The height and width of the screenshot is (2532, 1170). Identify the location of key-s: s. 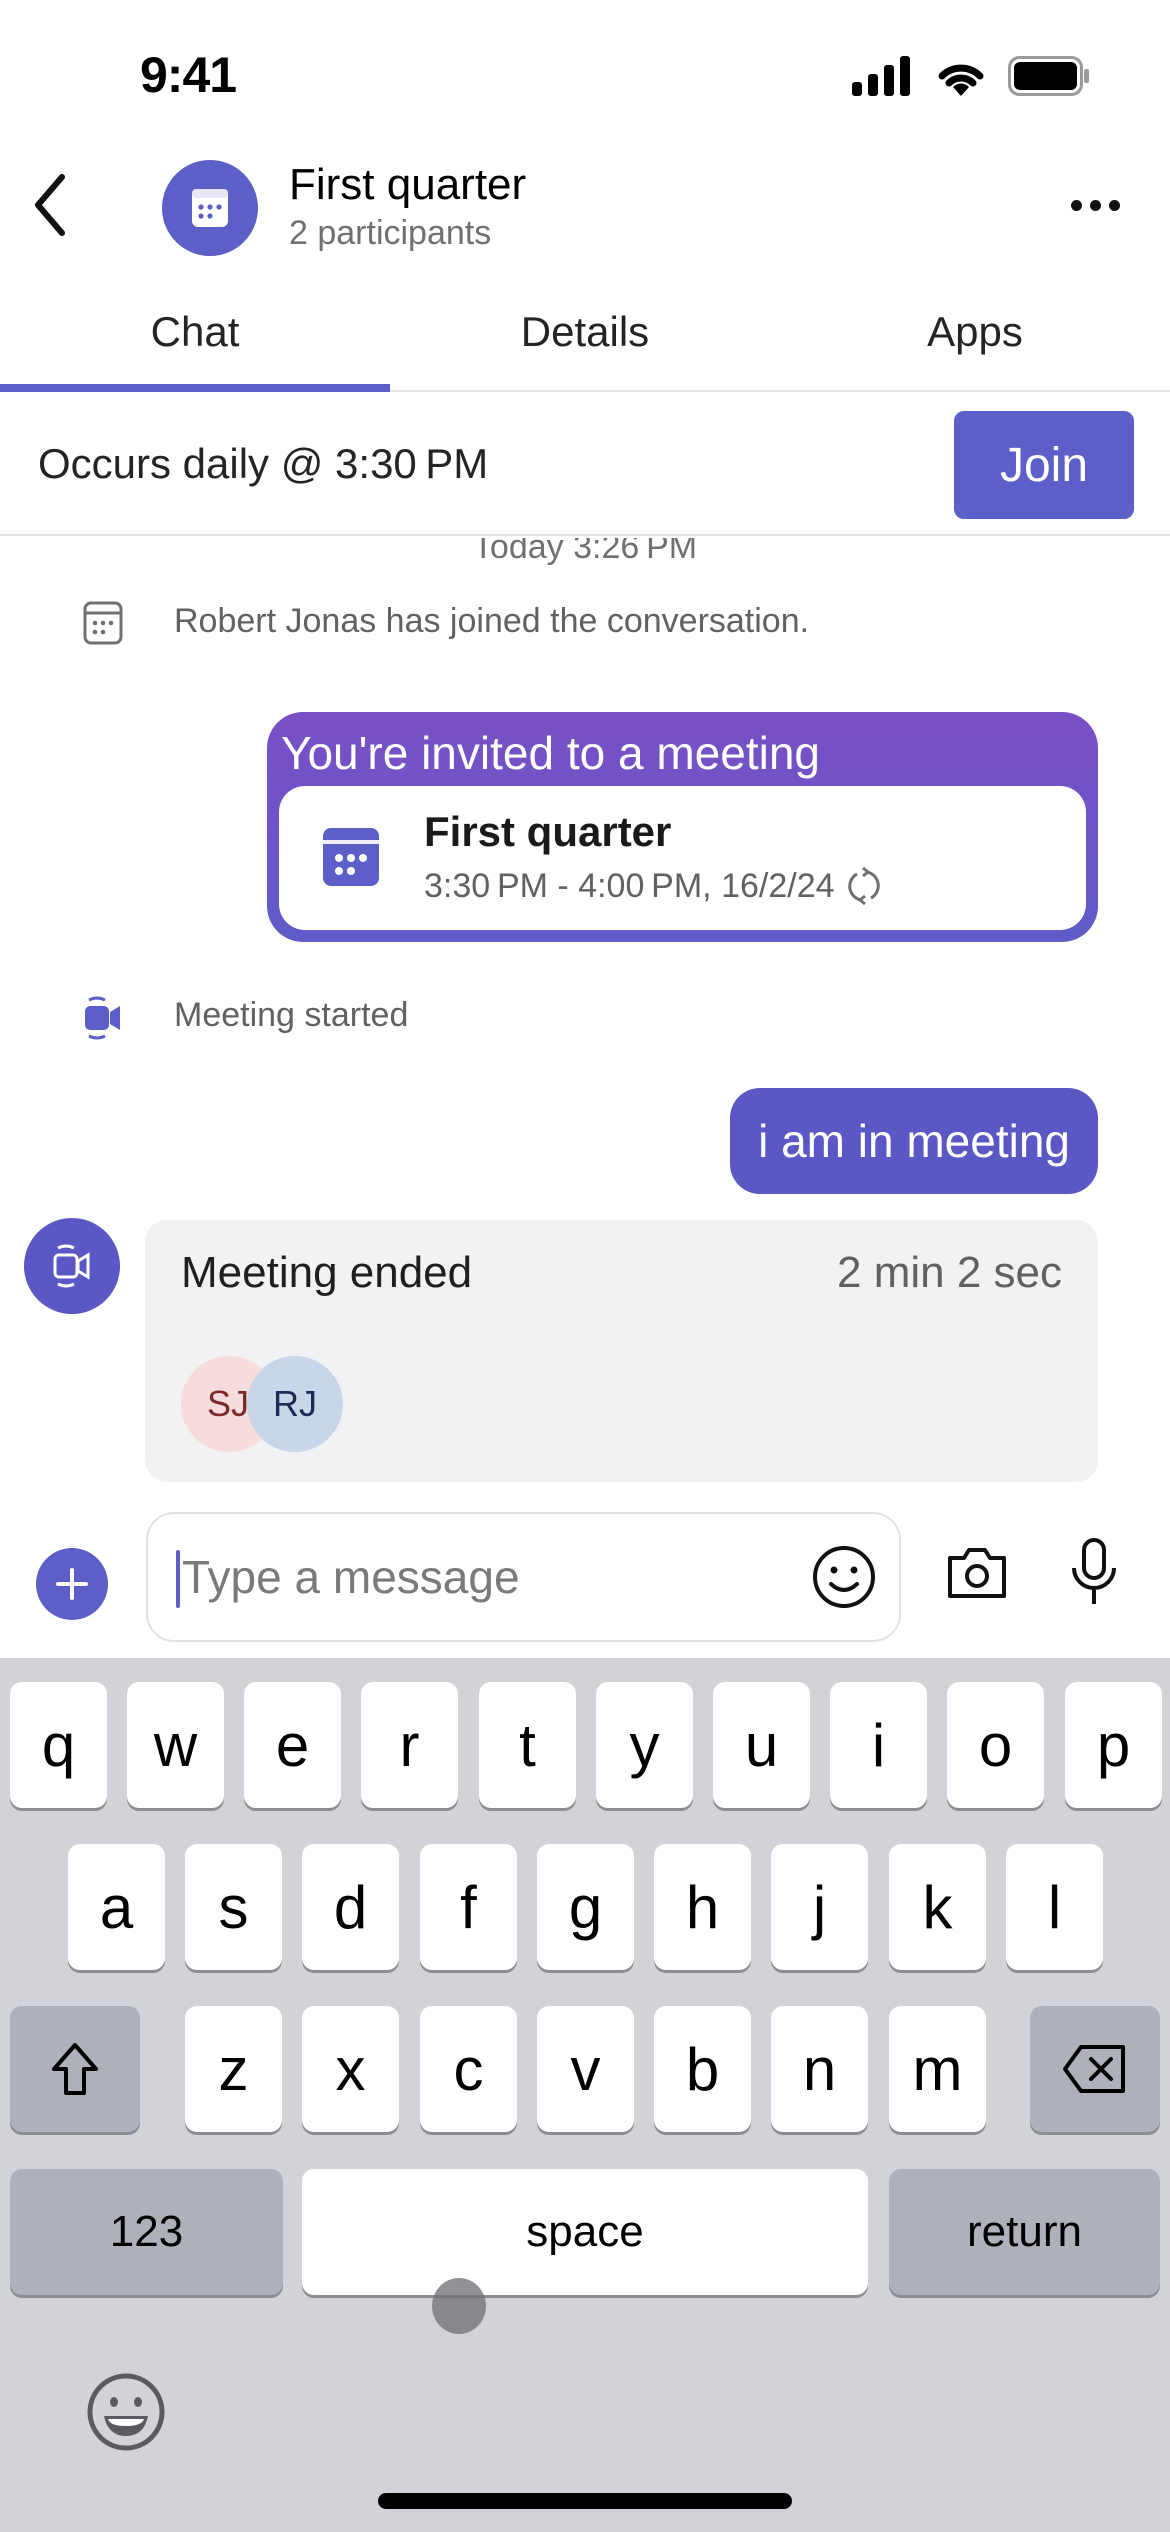
(233, 1907).